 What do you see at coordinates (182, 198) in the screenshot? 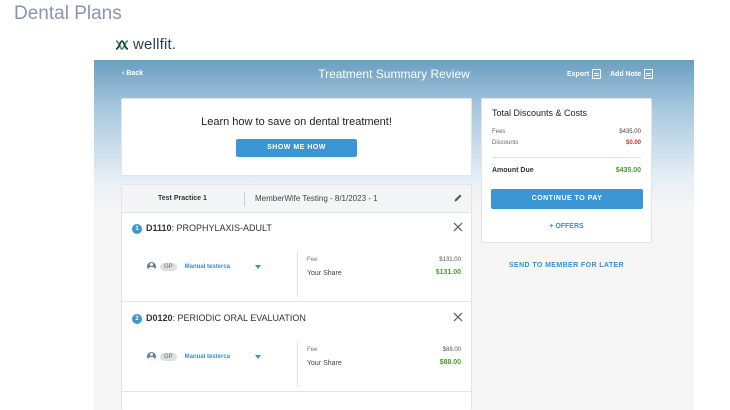
I see `practice-name: Test Practice 1` at bounding box center [182, 198].